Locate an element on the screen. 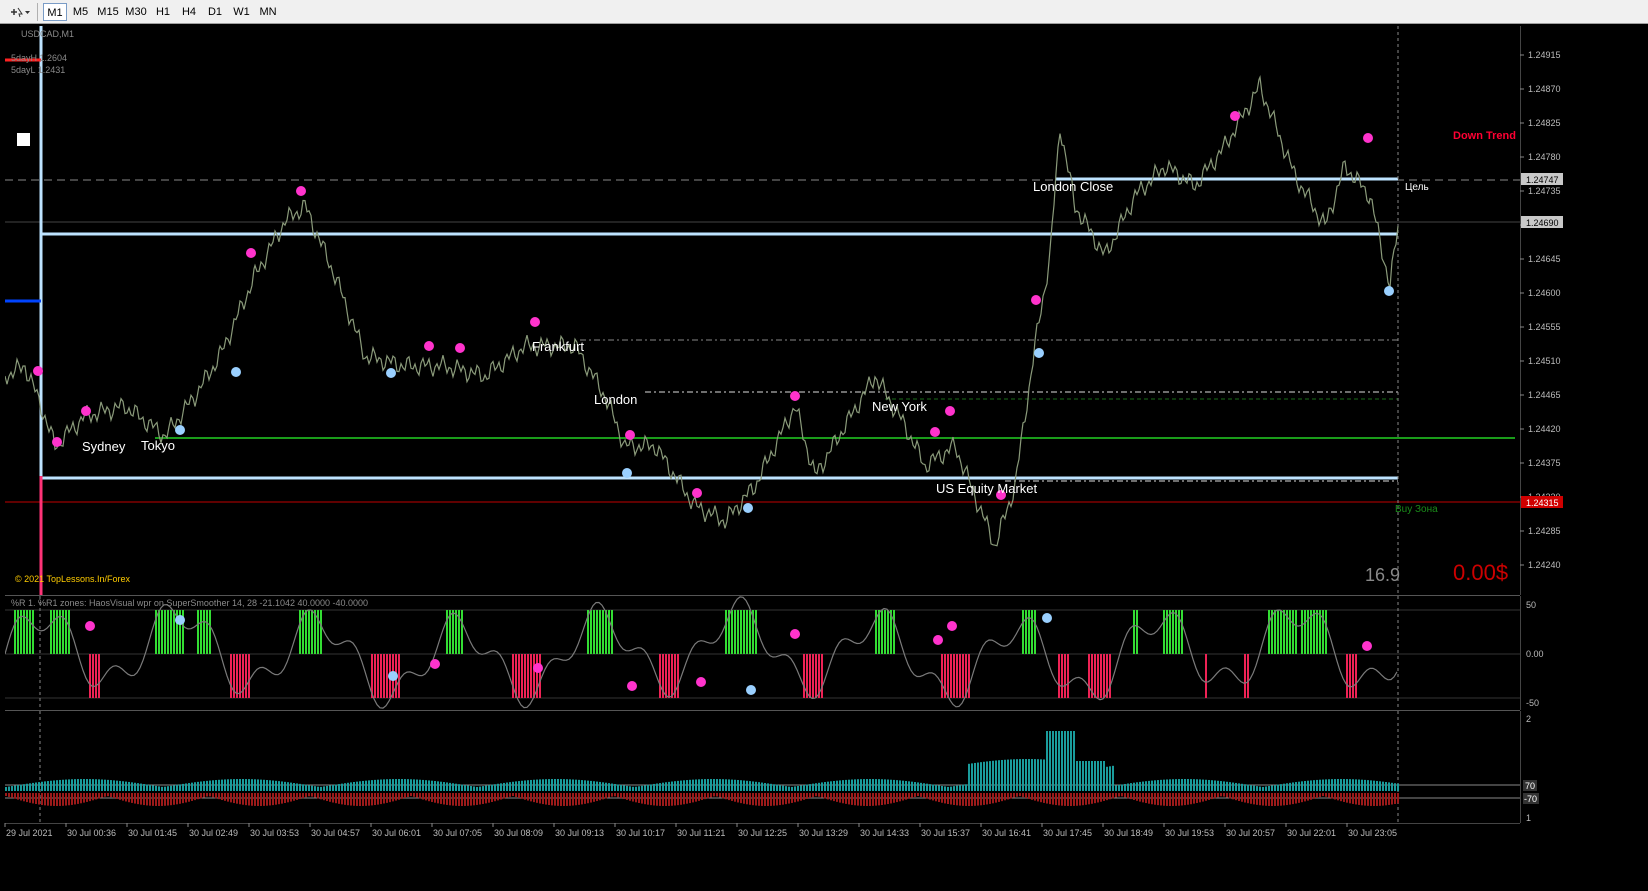  timeframe-w1-button: W1 is located at coordinates (241, 12).